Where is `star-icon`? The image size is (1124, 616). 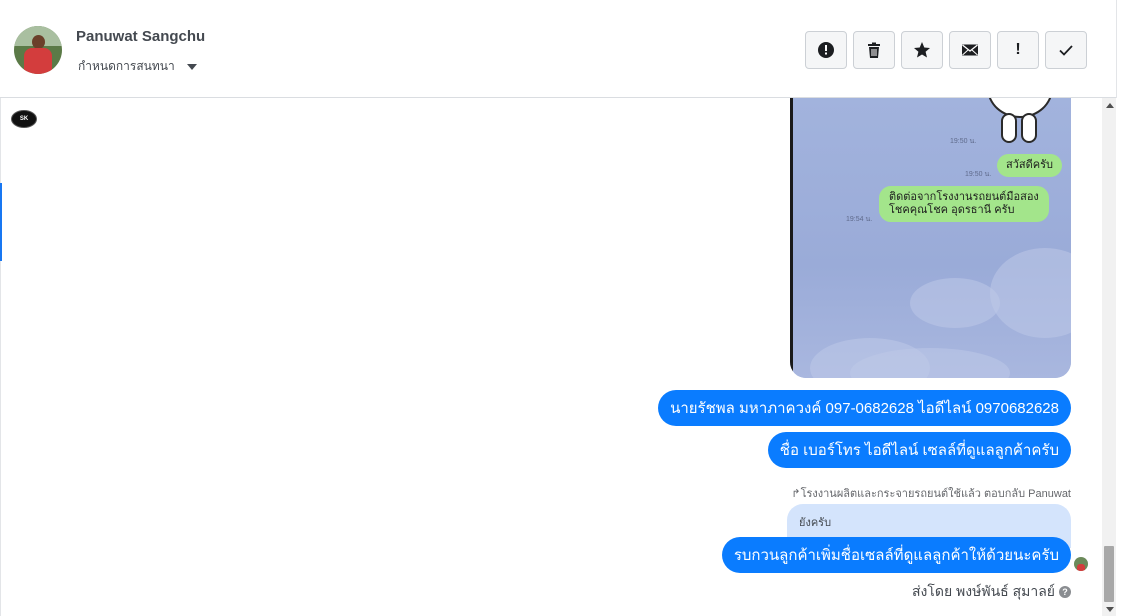
star-icon is located at coordinates (922, 50).